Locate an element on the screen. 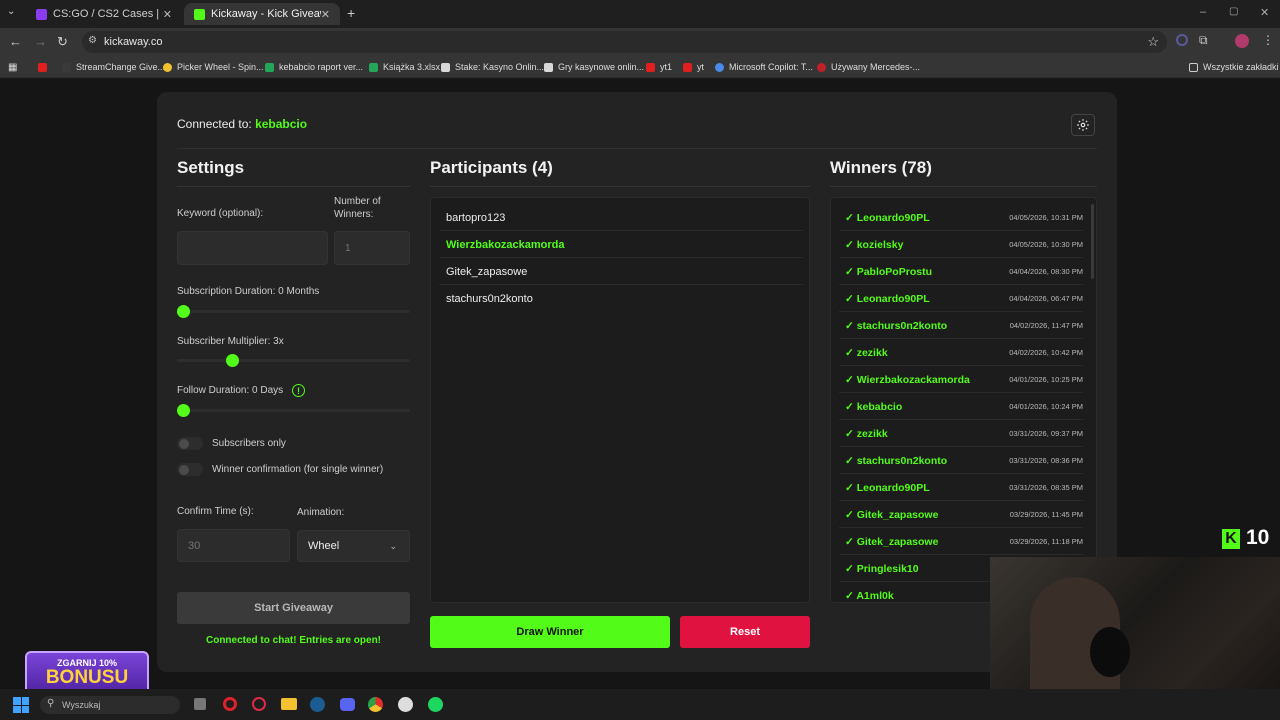 The image size is (1280, 720). list-item: stachurs0n2konto is located at coordinates (621, 299).